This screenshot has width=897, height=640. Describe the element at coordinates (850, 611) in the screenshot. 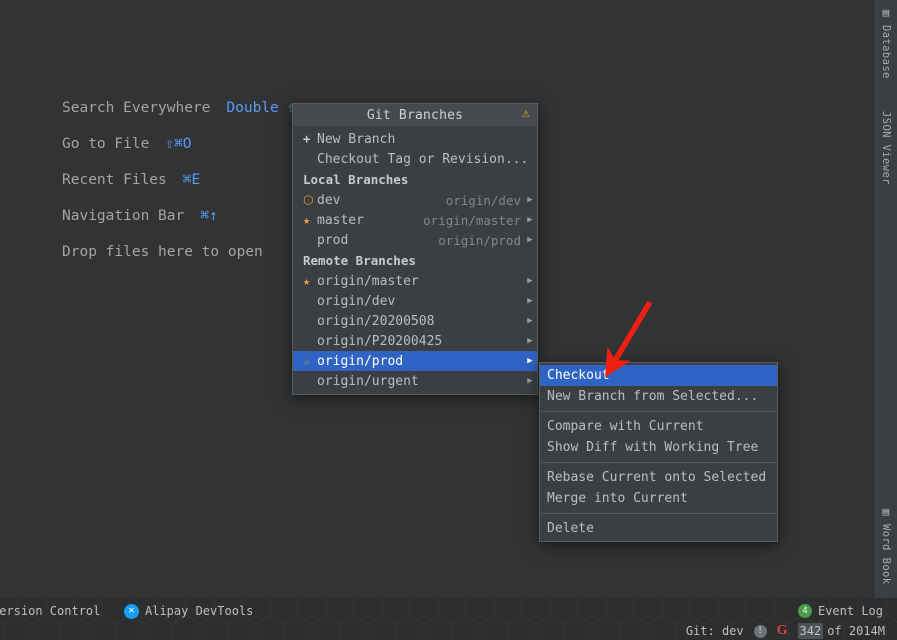

I see `event-log-label: Event Log` at that location.